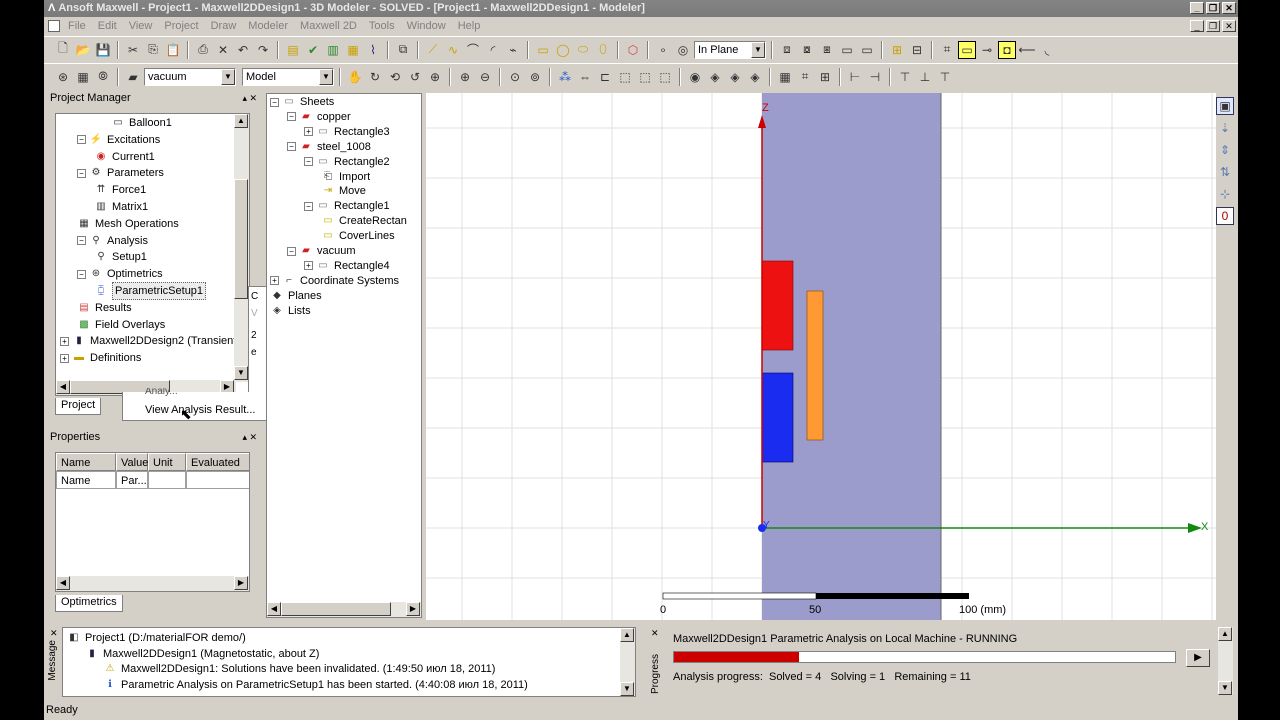  I want to click on context-menu-item: 2, so click(254, 335).